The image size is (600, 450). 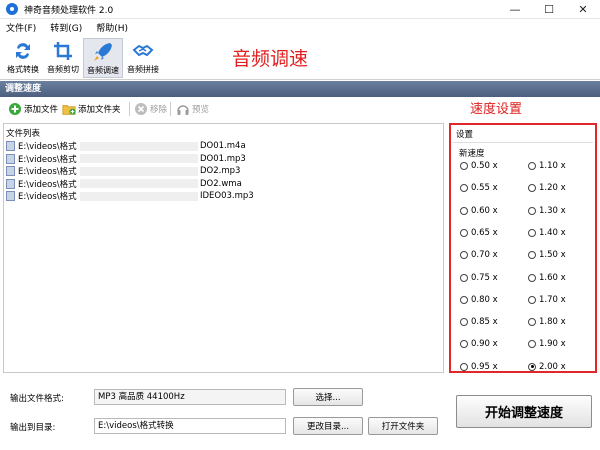 I want to click on menu-goto: 转到(G), so click(x=66, y=27).